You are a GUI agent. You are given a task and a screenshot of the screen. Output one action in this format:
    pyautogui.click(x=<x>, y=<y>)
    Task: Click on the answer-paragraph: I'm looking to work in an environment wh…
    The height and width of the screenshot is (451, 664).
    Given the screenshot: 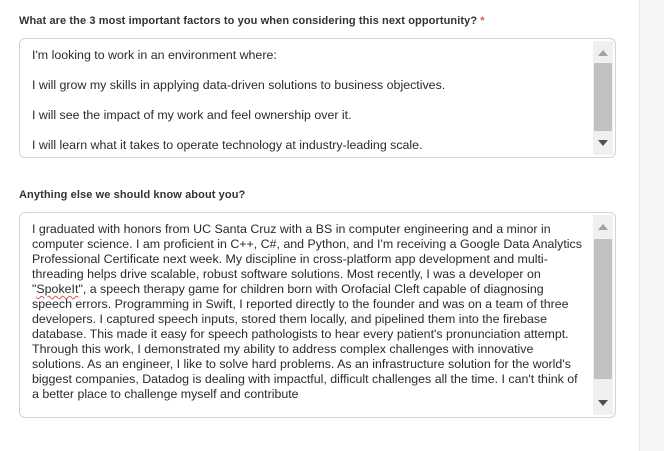 What is the action you would take?
    pyautogui.click(x=154, y=55)
    